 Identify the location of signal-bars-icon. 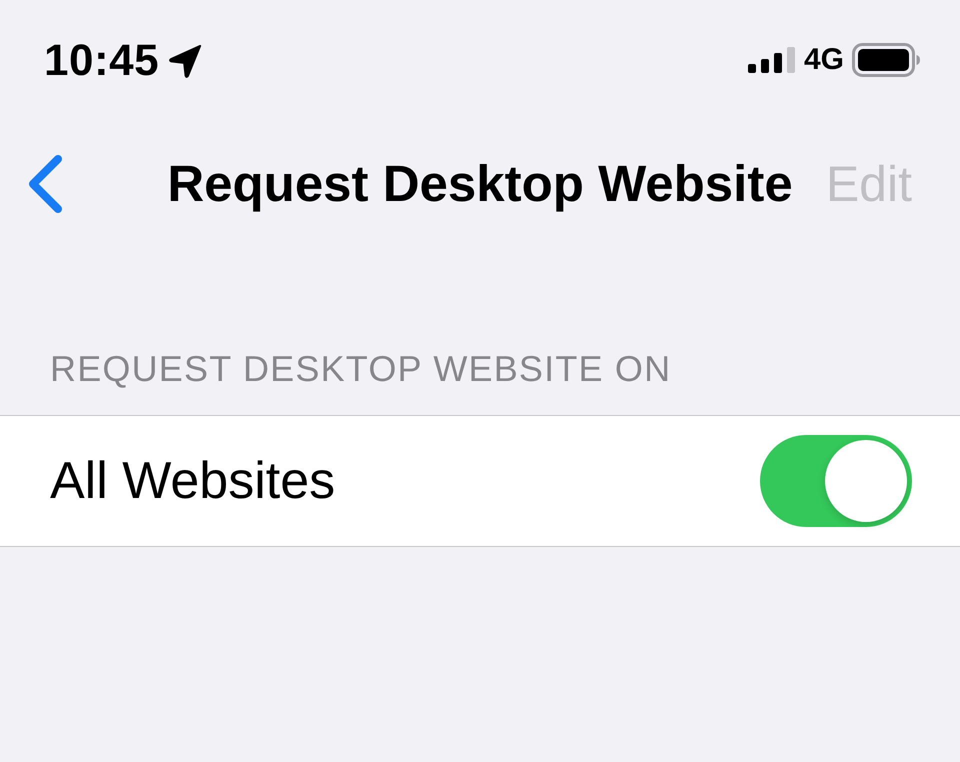
(772, 60).